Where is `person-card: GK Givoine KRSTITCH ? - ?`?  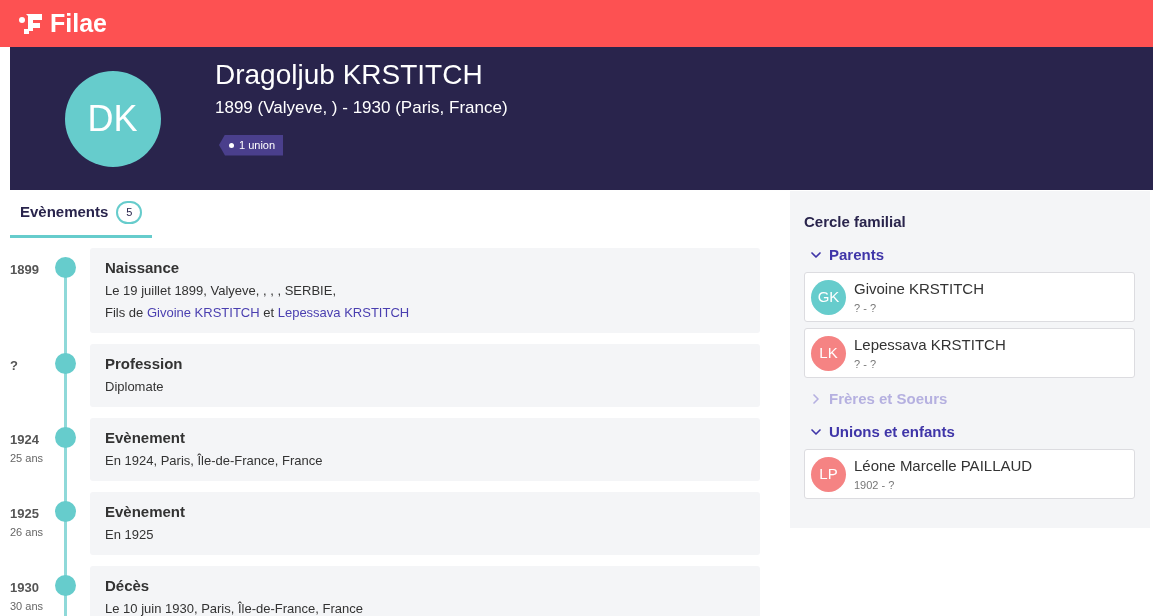 person-card: GK Givoine KRSTITCH ? - ? is located at coordinates (969, 297).